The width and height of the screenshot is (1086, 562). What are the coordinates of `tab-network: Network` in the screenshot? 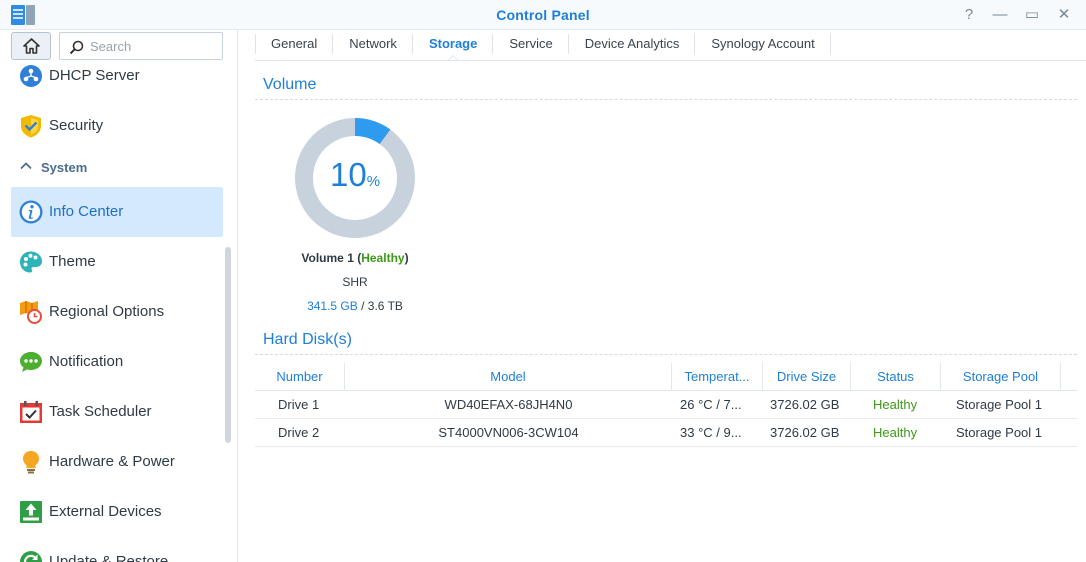 It's located at (373, 44).